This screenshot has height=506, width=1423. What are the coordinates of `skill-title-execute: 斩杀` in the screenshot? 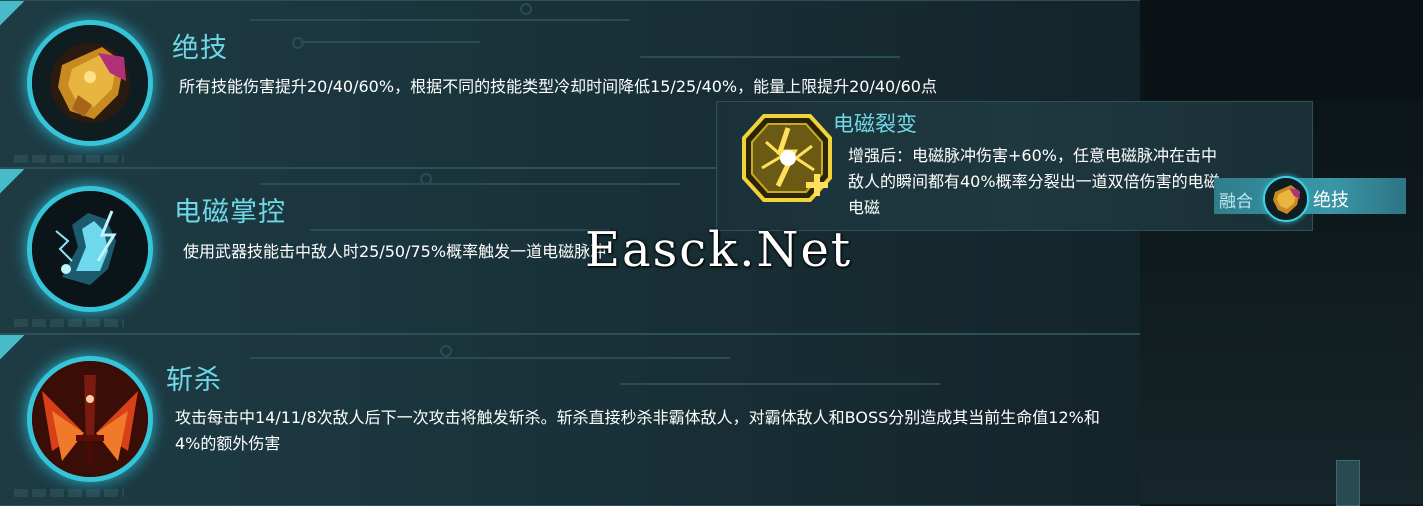 It's located at (194, 380).